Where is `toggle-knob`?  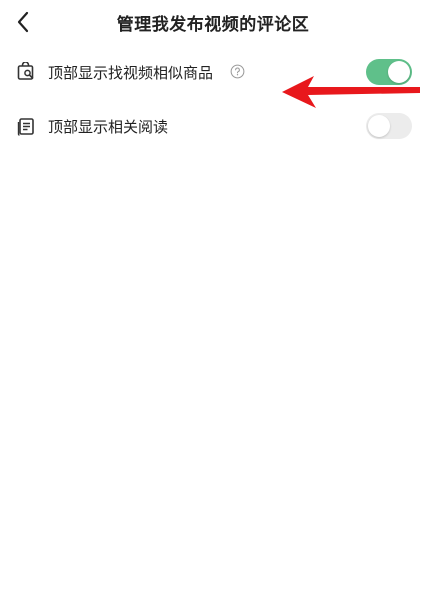
toggle-knob is located at coordinates (379, 126).